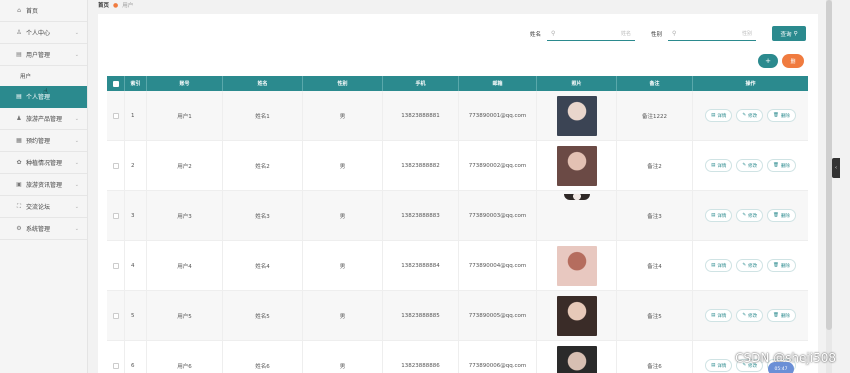 The image size is (850, 373). What do you see at coordinates (43, 11) in the screenshot?
I see `sidebar-item: ⌂ 首页` at bounding box center [43, 11].